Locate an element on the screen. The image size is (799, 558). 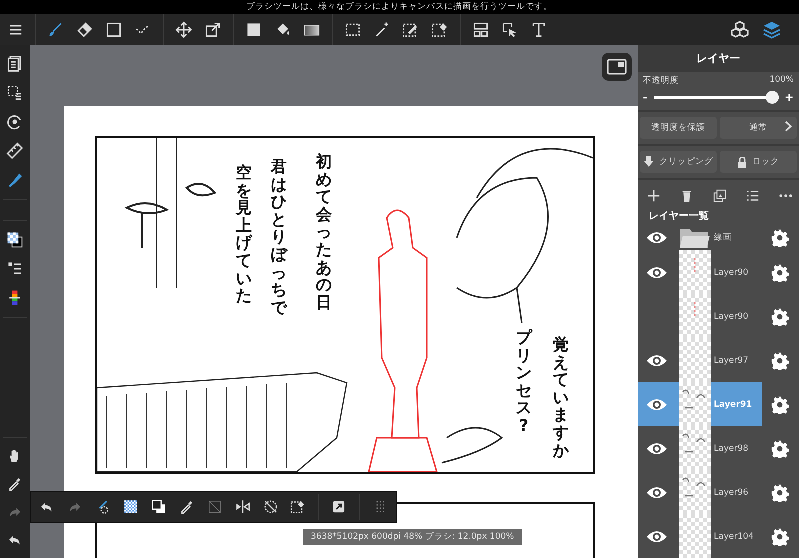
speech-text: 君はひとりぼっちで is located at coordinates (279, 237).